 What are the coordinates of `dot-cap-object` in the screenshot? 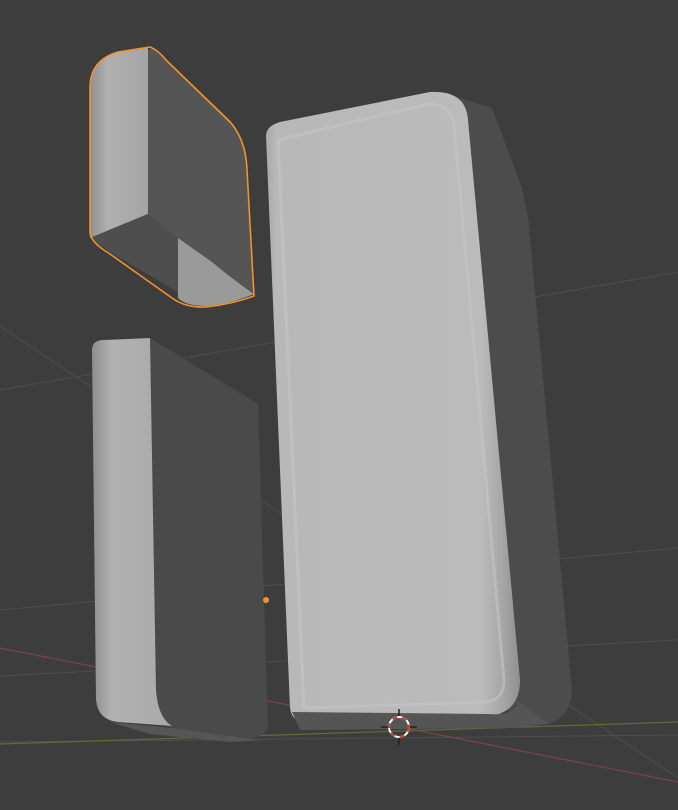 It's located at (172, 177).